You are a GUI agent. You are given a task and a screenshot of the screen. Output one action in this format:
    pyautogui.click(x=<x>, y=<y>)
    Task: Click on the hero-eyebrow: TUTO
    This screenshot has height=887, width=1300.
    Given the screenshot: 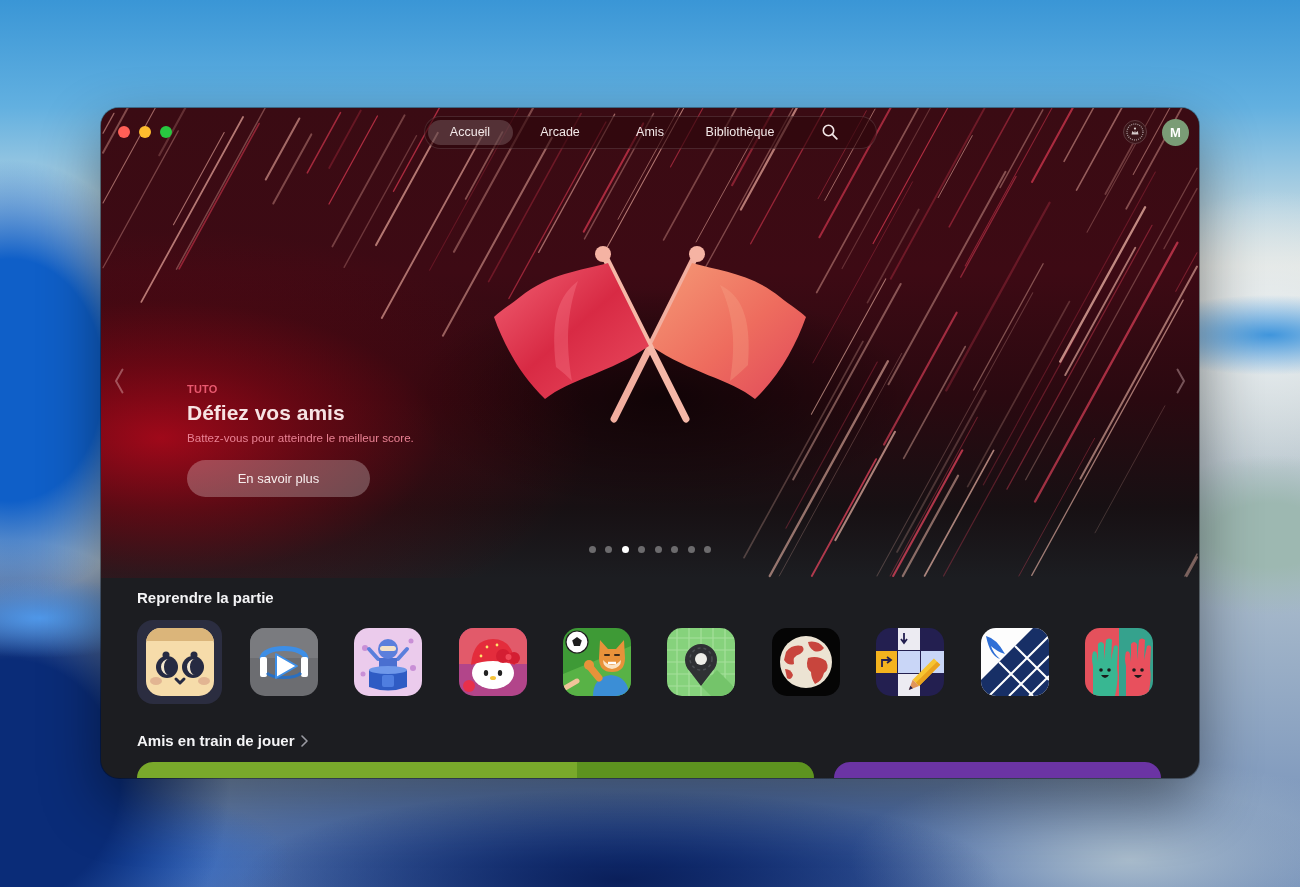 What is the action you would take?
    pyautogui.click(x=202, y=389)
    